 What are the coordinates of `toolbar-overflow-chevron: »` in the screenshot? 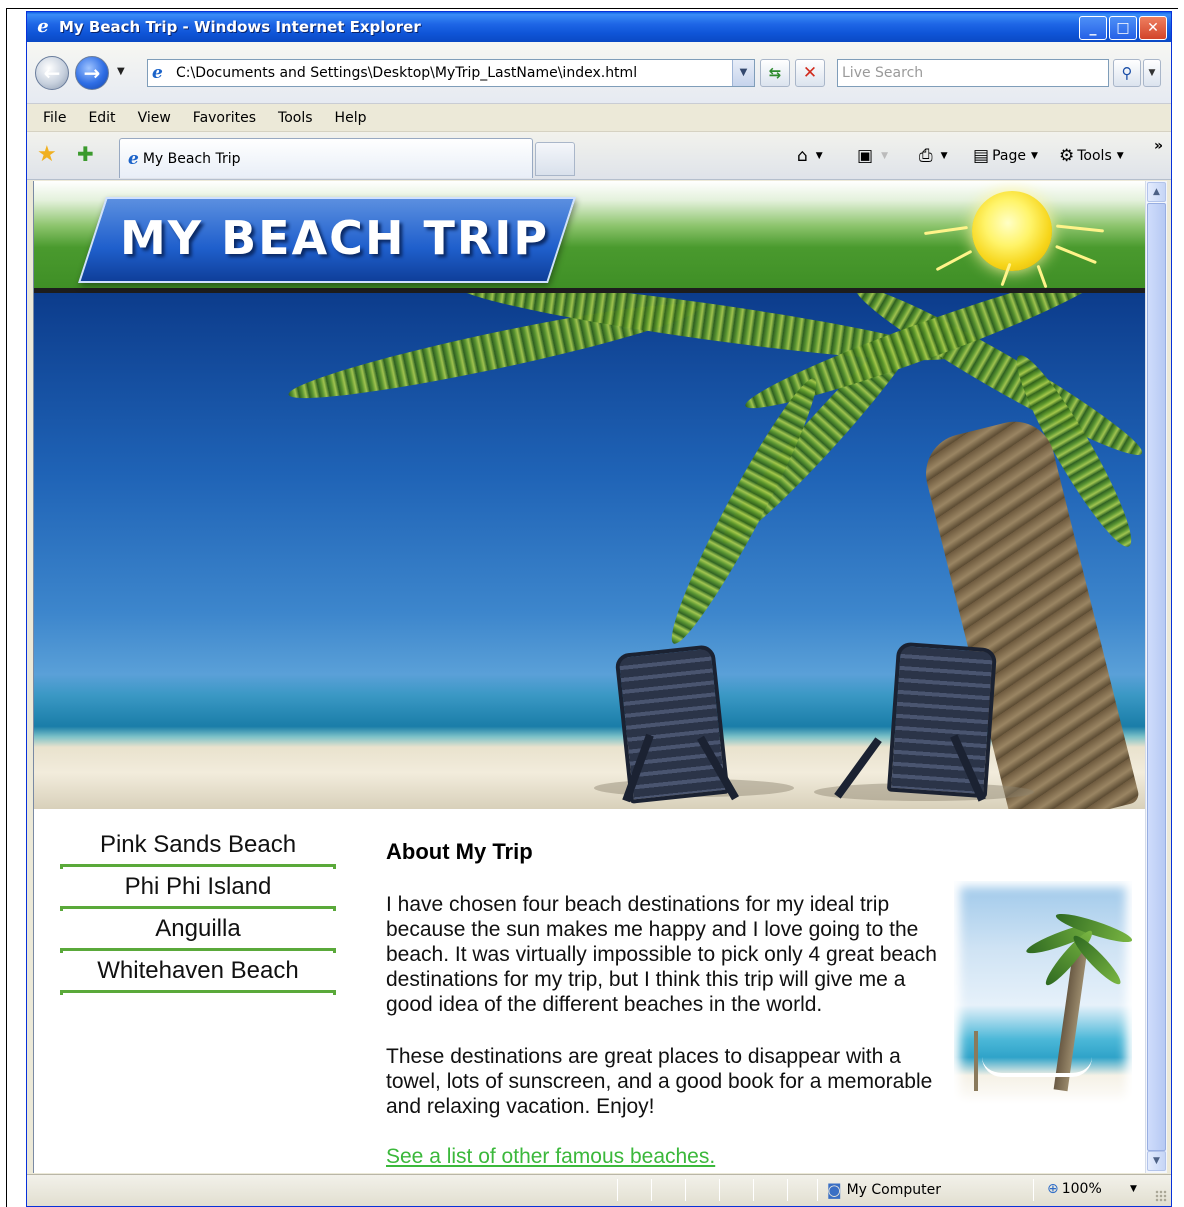 It's located at (1158, 146).